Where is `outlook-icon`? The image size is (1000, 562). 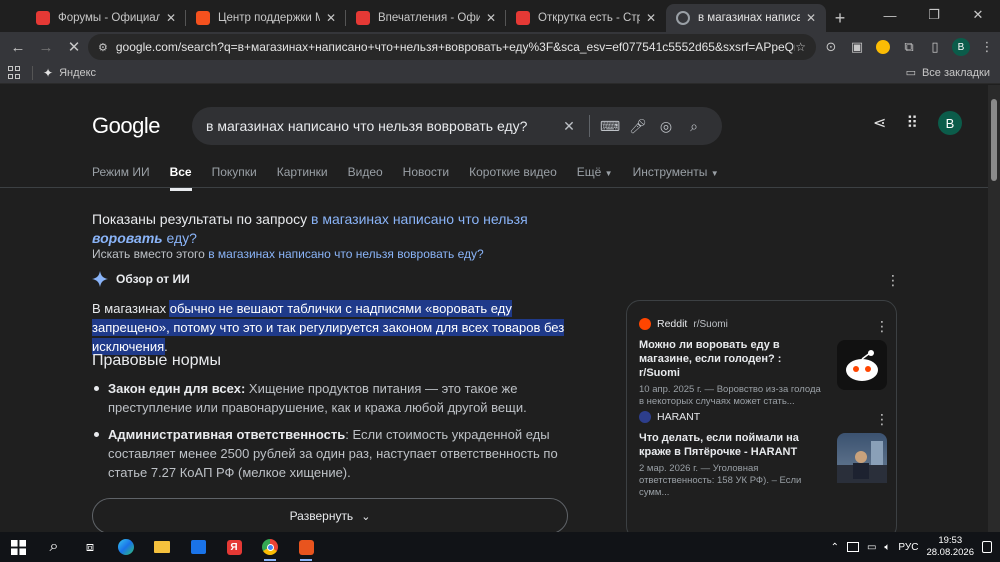
outlook-icon is located at coordinates (198, 547).